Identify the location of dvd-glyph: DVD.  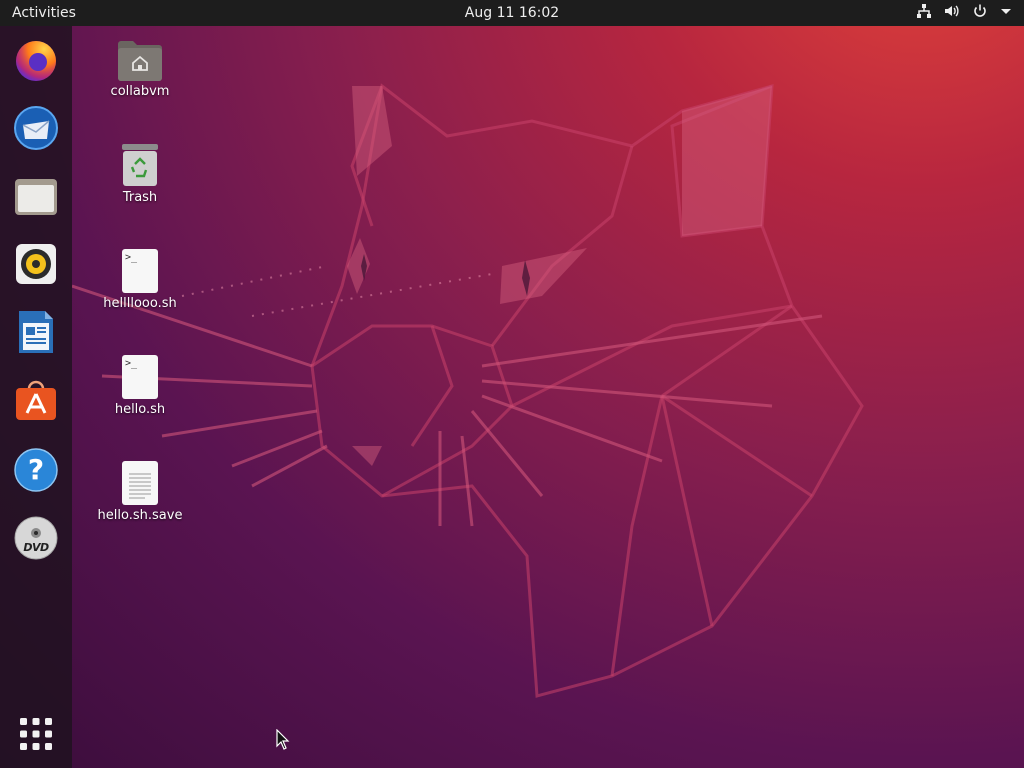
(36, 547).